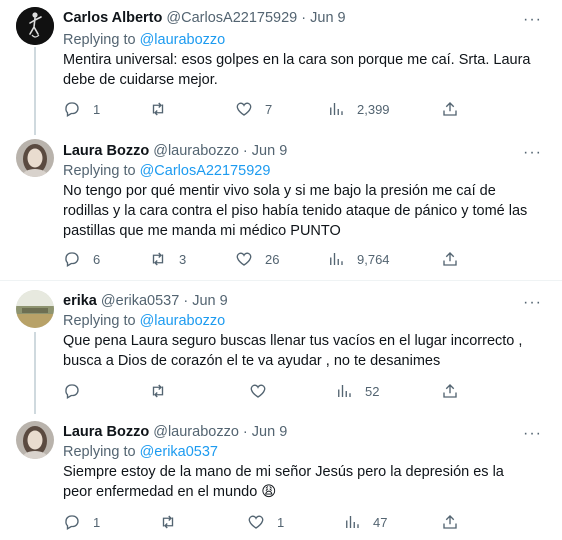 The image size is (562, 540). I want to click on mention-link: @erika0537, so click(179, 452).